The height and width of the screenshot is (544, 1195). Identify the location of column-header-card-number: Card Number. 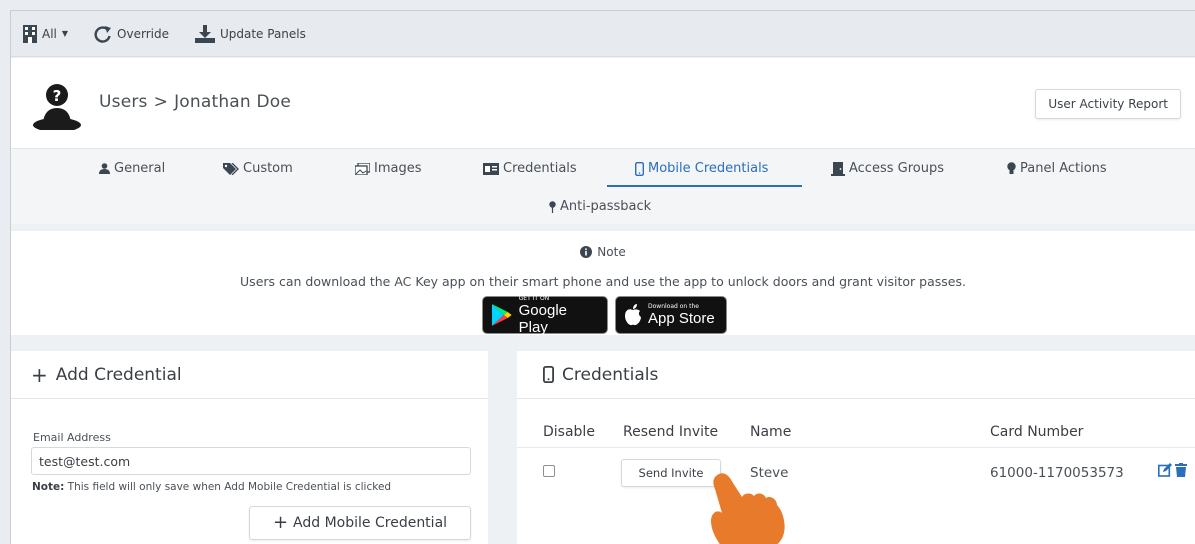
(1037, 432).